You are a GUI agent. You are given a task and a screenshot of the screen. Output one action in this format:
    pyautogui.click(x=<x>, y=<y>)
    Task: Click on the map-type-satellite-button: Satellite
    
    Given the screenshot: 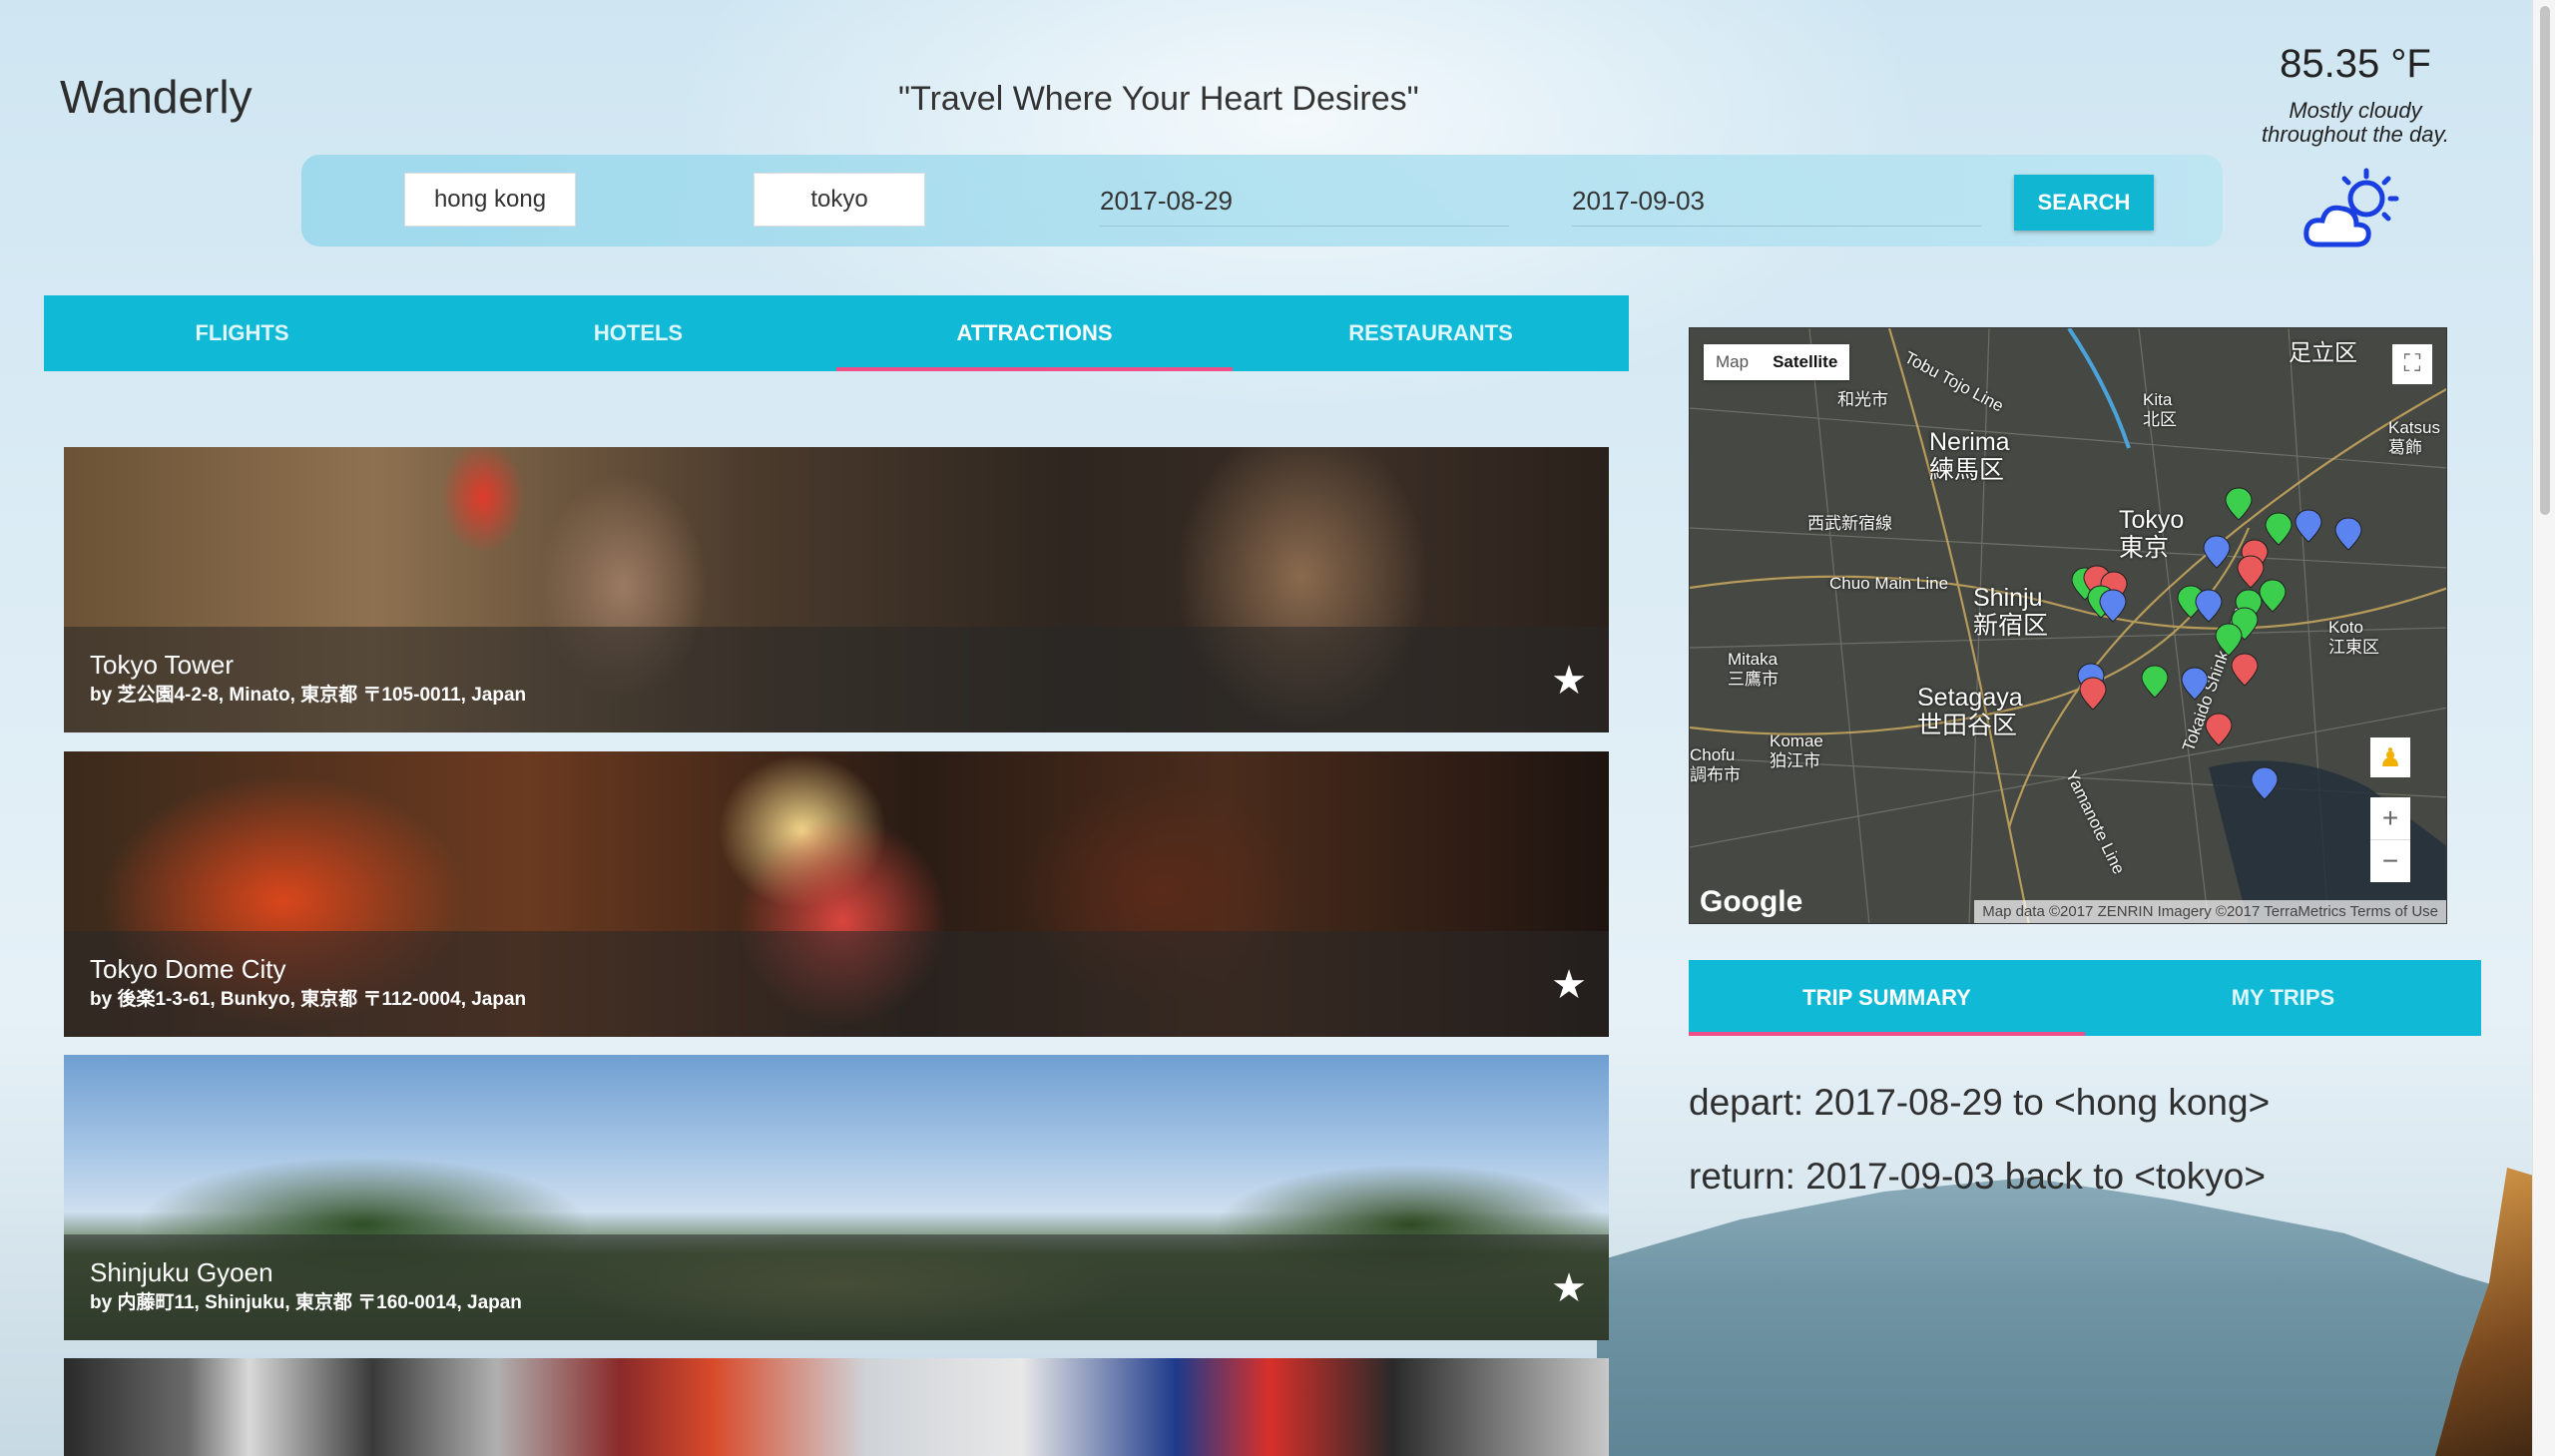 What is the action you would take?
    pyautogui.click(x=1805, y=362)
    